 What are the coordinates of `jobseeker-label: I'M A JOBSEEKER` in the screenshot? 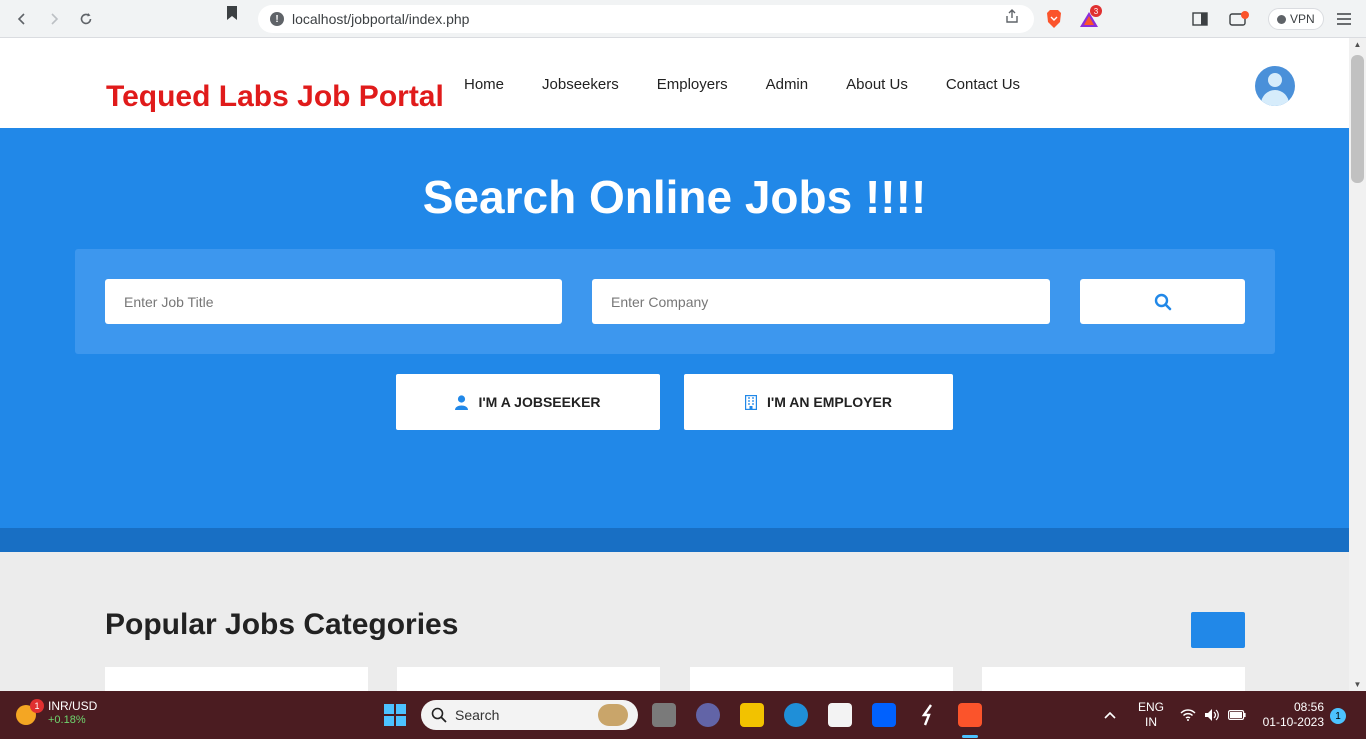 It's located at (539, 402).